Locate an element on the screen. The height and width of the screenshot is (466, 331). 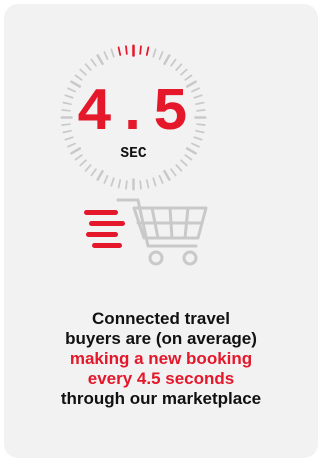
statement-line-2: buyers are (on average) is located at coordinates (161, 338).